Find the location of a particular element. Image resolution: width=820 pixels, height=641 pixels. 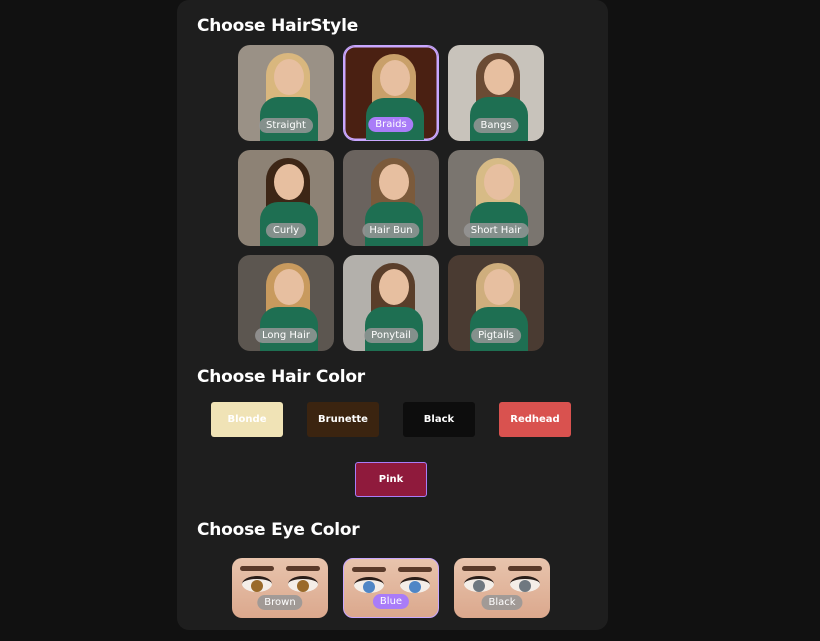

hairstyle-section-title: Choose HairStyle is located at coordinates (278, 26).